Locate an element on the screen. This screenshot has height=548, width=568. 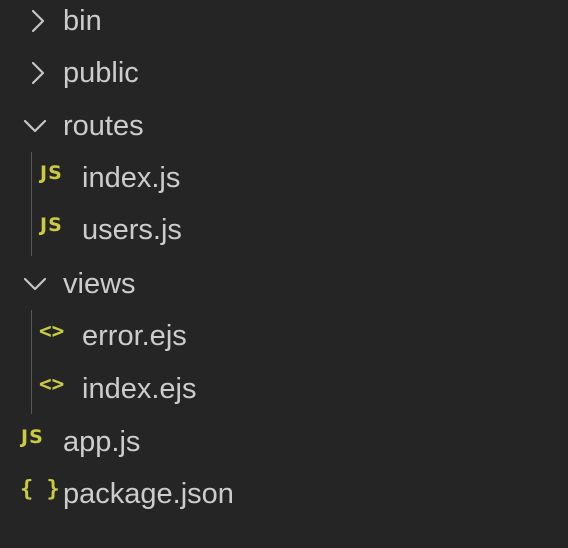
tree-item-label: bin is located at coordinates (82, 21).